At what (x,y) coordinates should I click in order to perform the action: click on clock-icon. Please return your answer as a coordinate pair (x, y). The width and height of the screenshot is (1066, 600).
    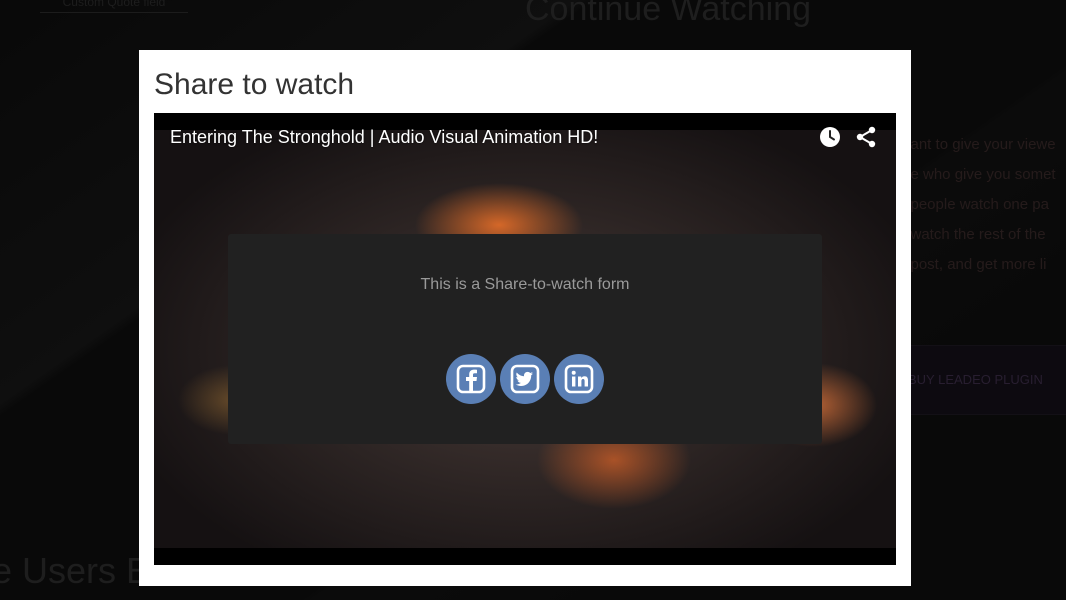
    Looking at the image, I should click on (830, 137).